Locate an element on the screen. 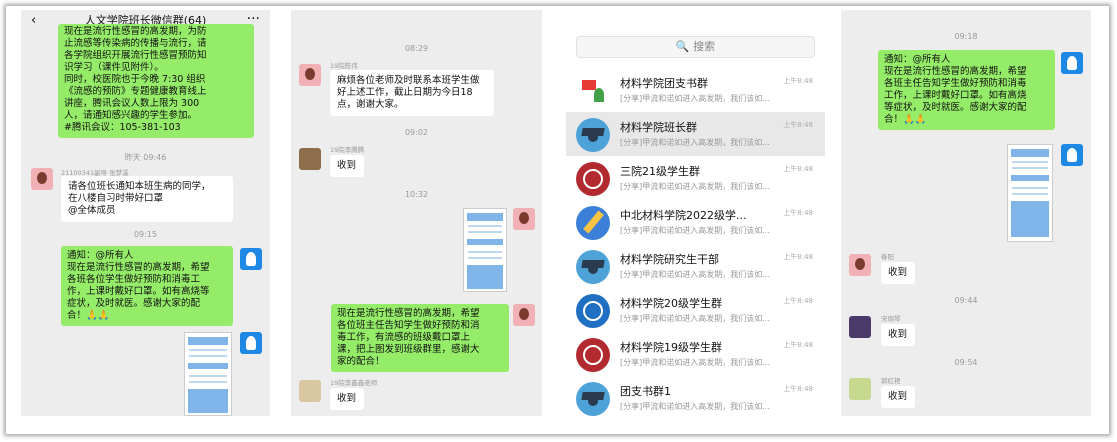 The width and height of the screenshot is (1117, 442). message-line: 作，上课时戴好口罩。如有高烧等 is located at coordinates (138, 291).